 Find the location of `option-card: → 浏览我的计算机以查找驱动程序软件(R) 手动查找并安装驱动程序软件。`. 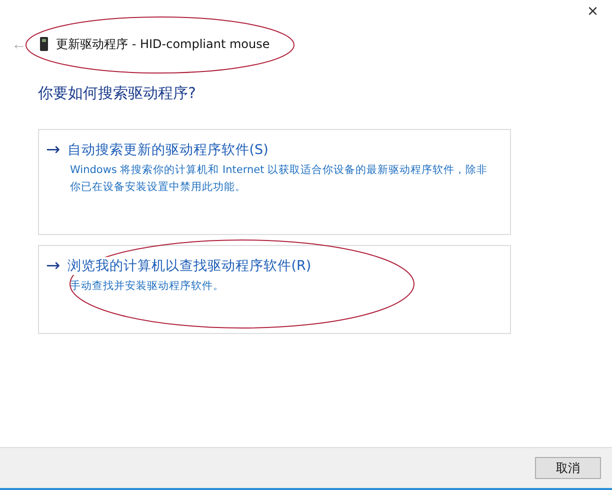

option-card: → 浏览我的计算机以查找驱动程序软件(R) 手动查找并安装驱动程序软件。 is located at coordinates (274, 289).